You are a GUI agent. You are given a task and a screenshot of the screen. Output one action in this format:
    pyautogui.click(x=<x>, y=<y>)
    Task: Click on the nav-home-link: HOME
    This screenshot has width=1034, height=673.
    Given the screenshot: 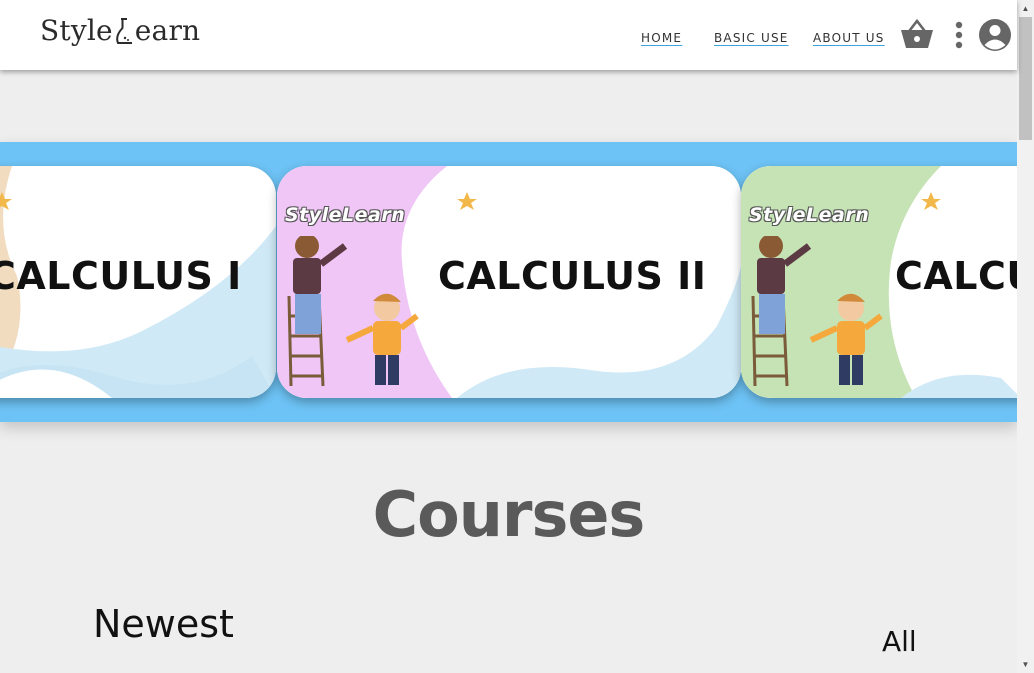 What is the action you would take?
    pyautogui.click(x=661, y=38)
    